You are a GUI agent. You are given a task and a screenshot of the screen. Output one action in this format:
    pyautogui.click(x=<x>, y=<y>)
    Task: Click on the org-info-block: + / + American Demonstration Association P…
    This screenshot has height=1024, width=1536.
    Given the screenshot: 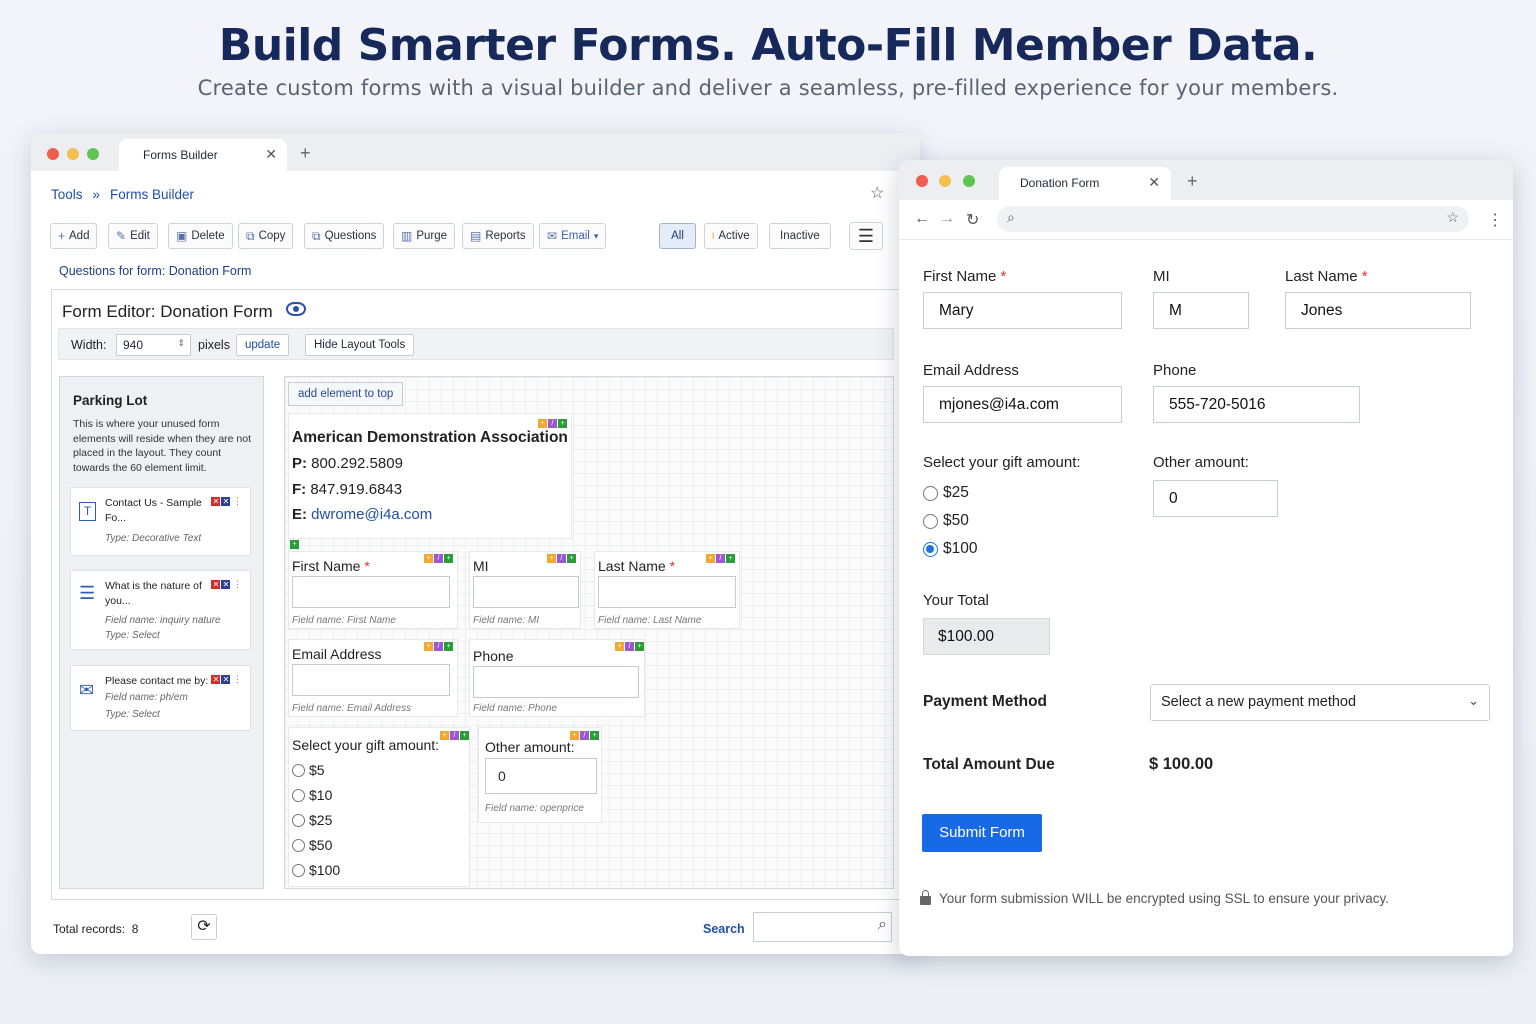 What is the action you would take?
    pyautogui.click(x=430, y=476)
    